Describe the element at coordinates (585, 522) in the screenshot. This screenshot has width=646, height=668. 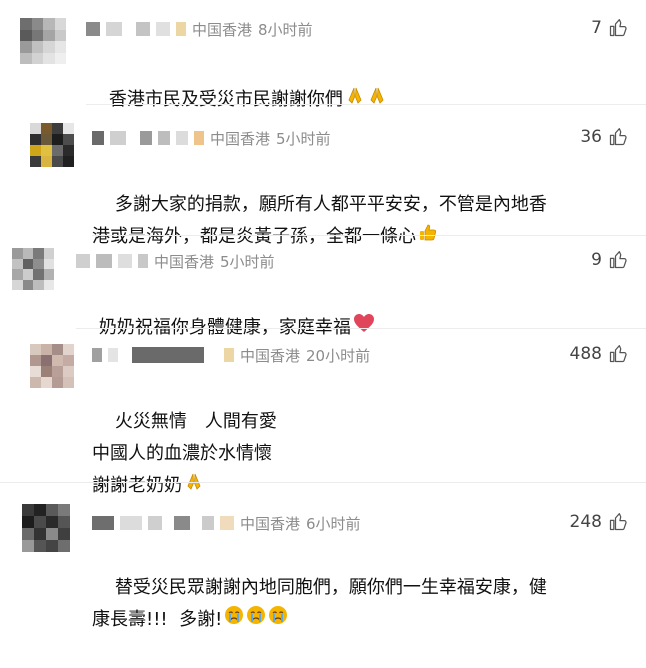
I see `like-count: 248` at that location.